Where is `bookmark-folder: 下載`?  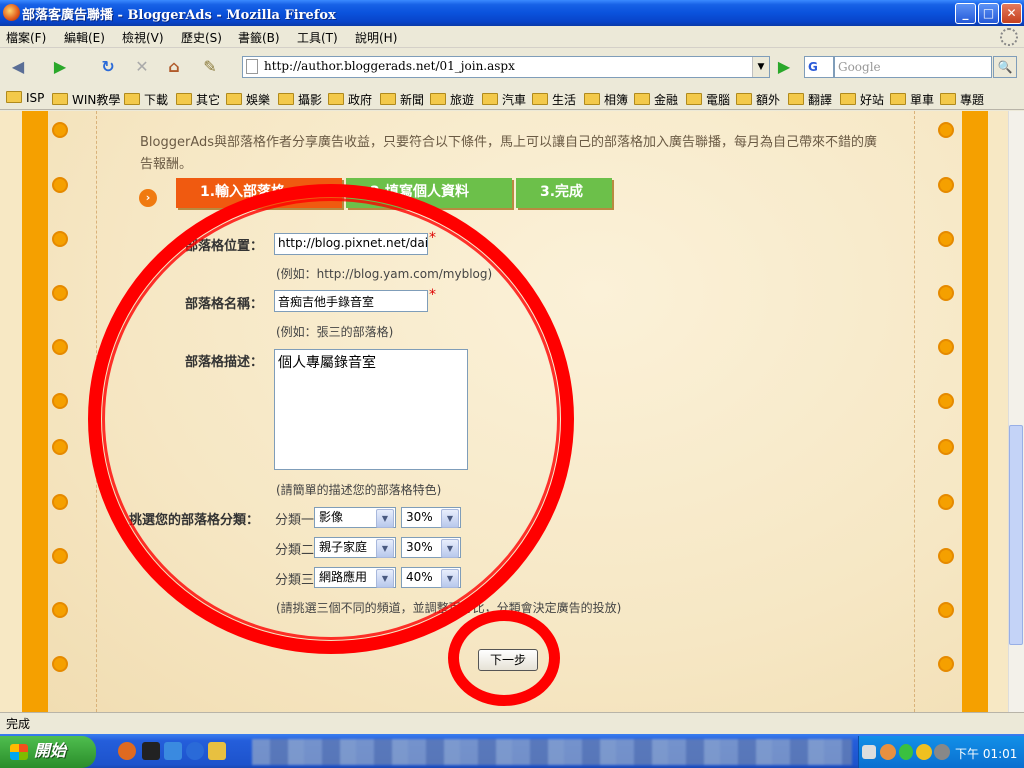 bookmark-folder: 下載 is located at coordinates (146, 100).